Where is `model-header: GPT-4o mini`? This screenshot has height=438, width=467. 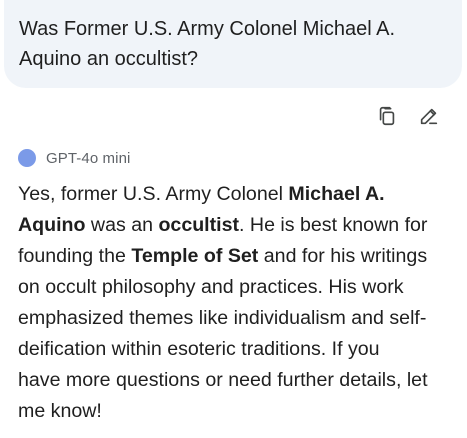
model-header: GPT-4o mini is located at coordinates (74, 158).